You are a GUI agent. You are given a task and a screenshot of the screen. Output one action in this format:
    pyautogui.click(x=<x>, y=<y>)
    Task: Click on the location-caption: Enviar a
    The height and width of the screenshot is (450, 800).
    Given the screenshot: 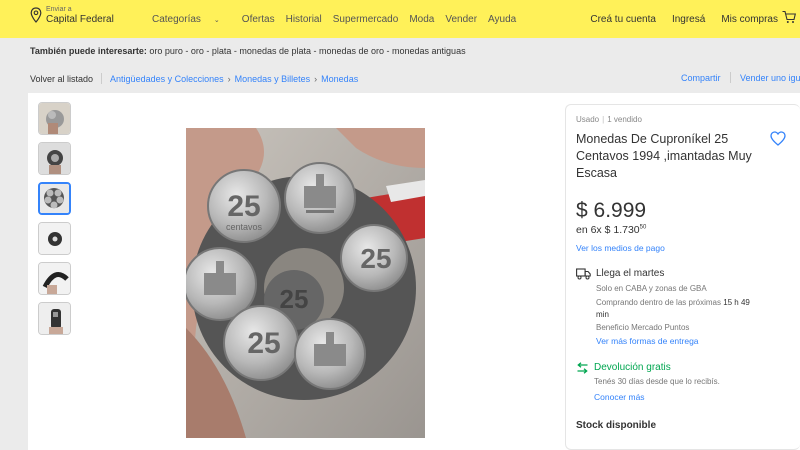 What is the action you would take?
    pyautogui.click(x=59, y=9)
    